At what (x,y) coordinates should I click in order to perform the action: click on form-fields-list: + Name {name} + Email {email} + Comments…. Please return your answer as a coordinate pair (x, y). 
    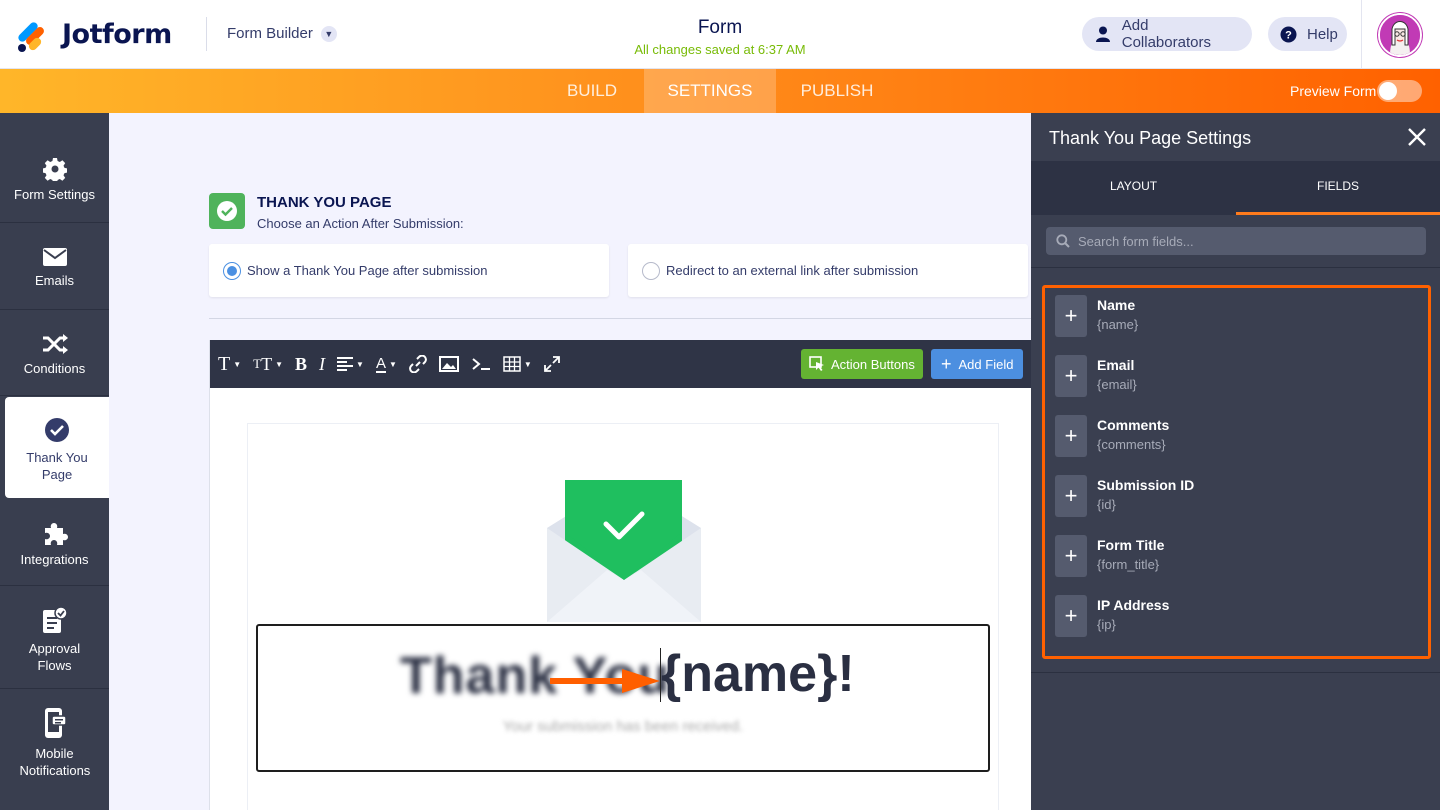
    Looking at the image, I should click on (1236, 472).